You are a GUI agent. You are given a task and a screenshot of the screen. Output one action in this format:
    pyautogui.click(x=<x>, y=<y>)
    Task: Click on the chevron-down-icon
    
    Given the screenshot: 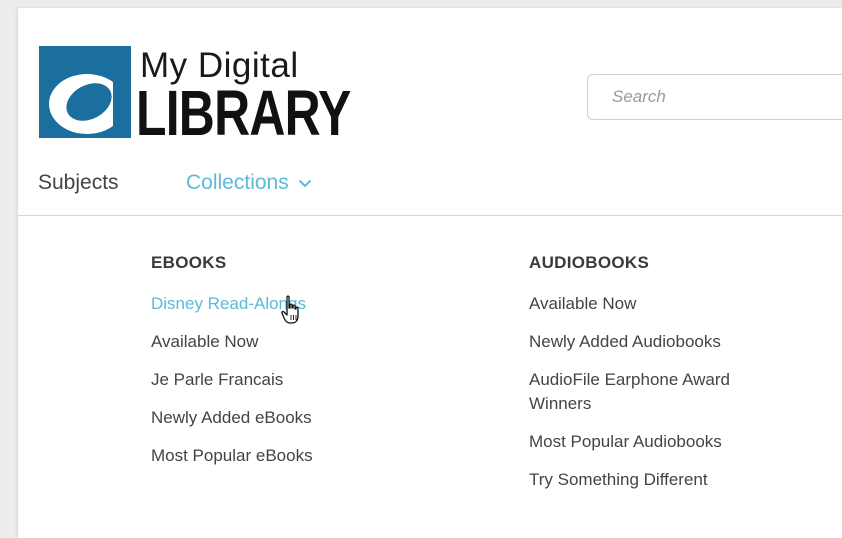 What is the action you would take?
    pyautogui.click(x=304, y=183)
    